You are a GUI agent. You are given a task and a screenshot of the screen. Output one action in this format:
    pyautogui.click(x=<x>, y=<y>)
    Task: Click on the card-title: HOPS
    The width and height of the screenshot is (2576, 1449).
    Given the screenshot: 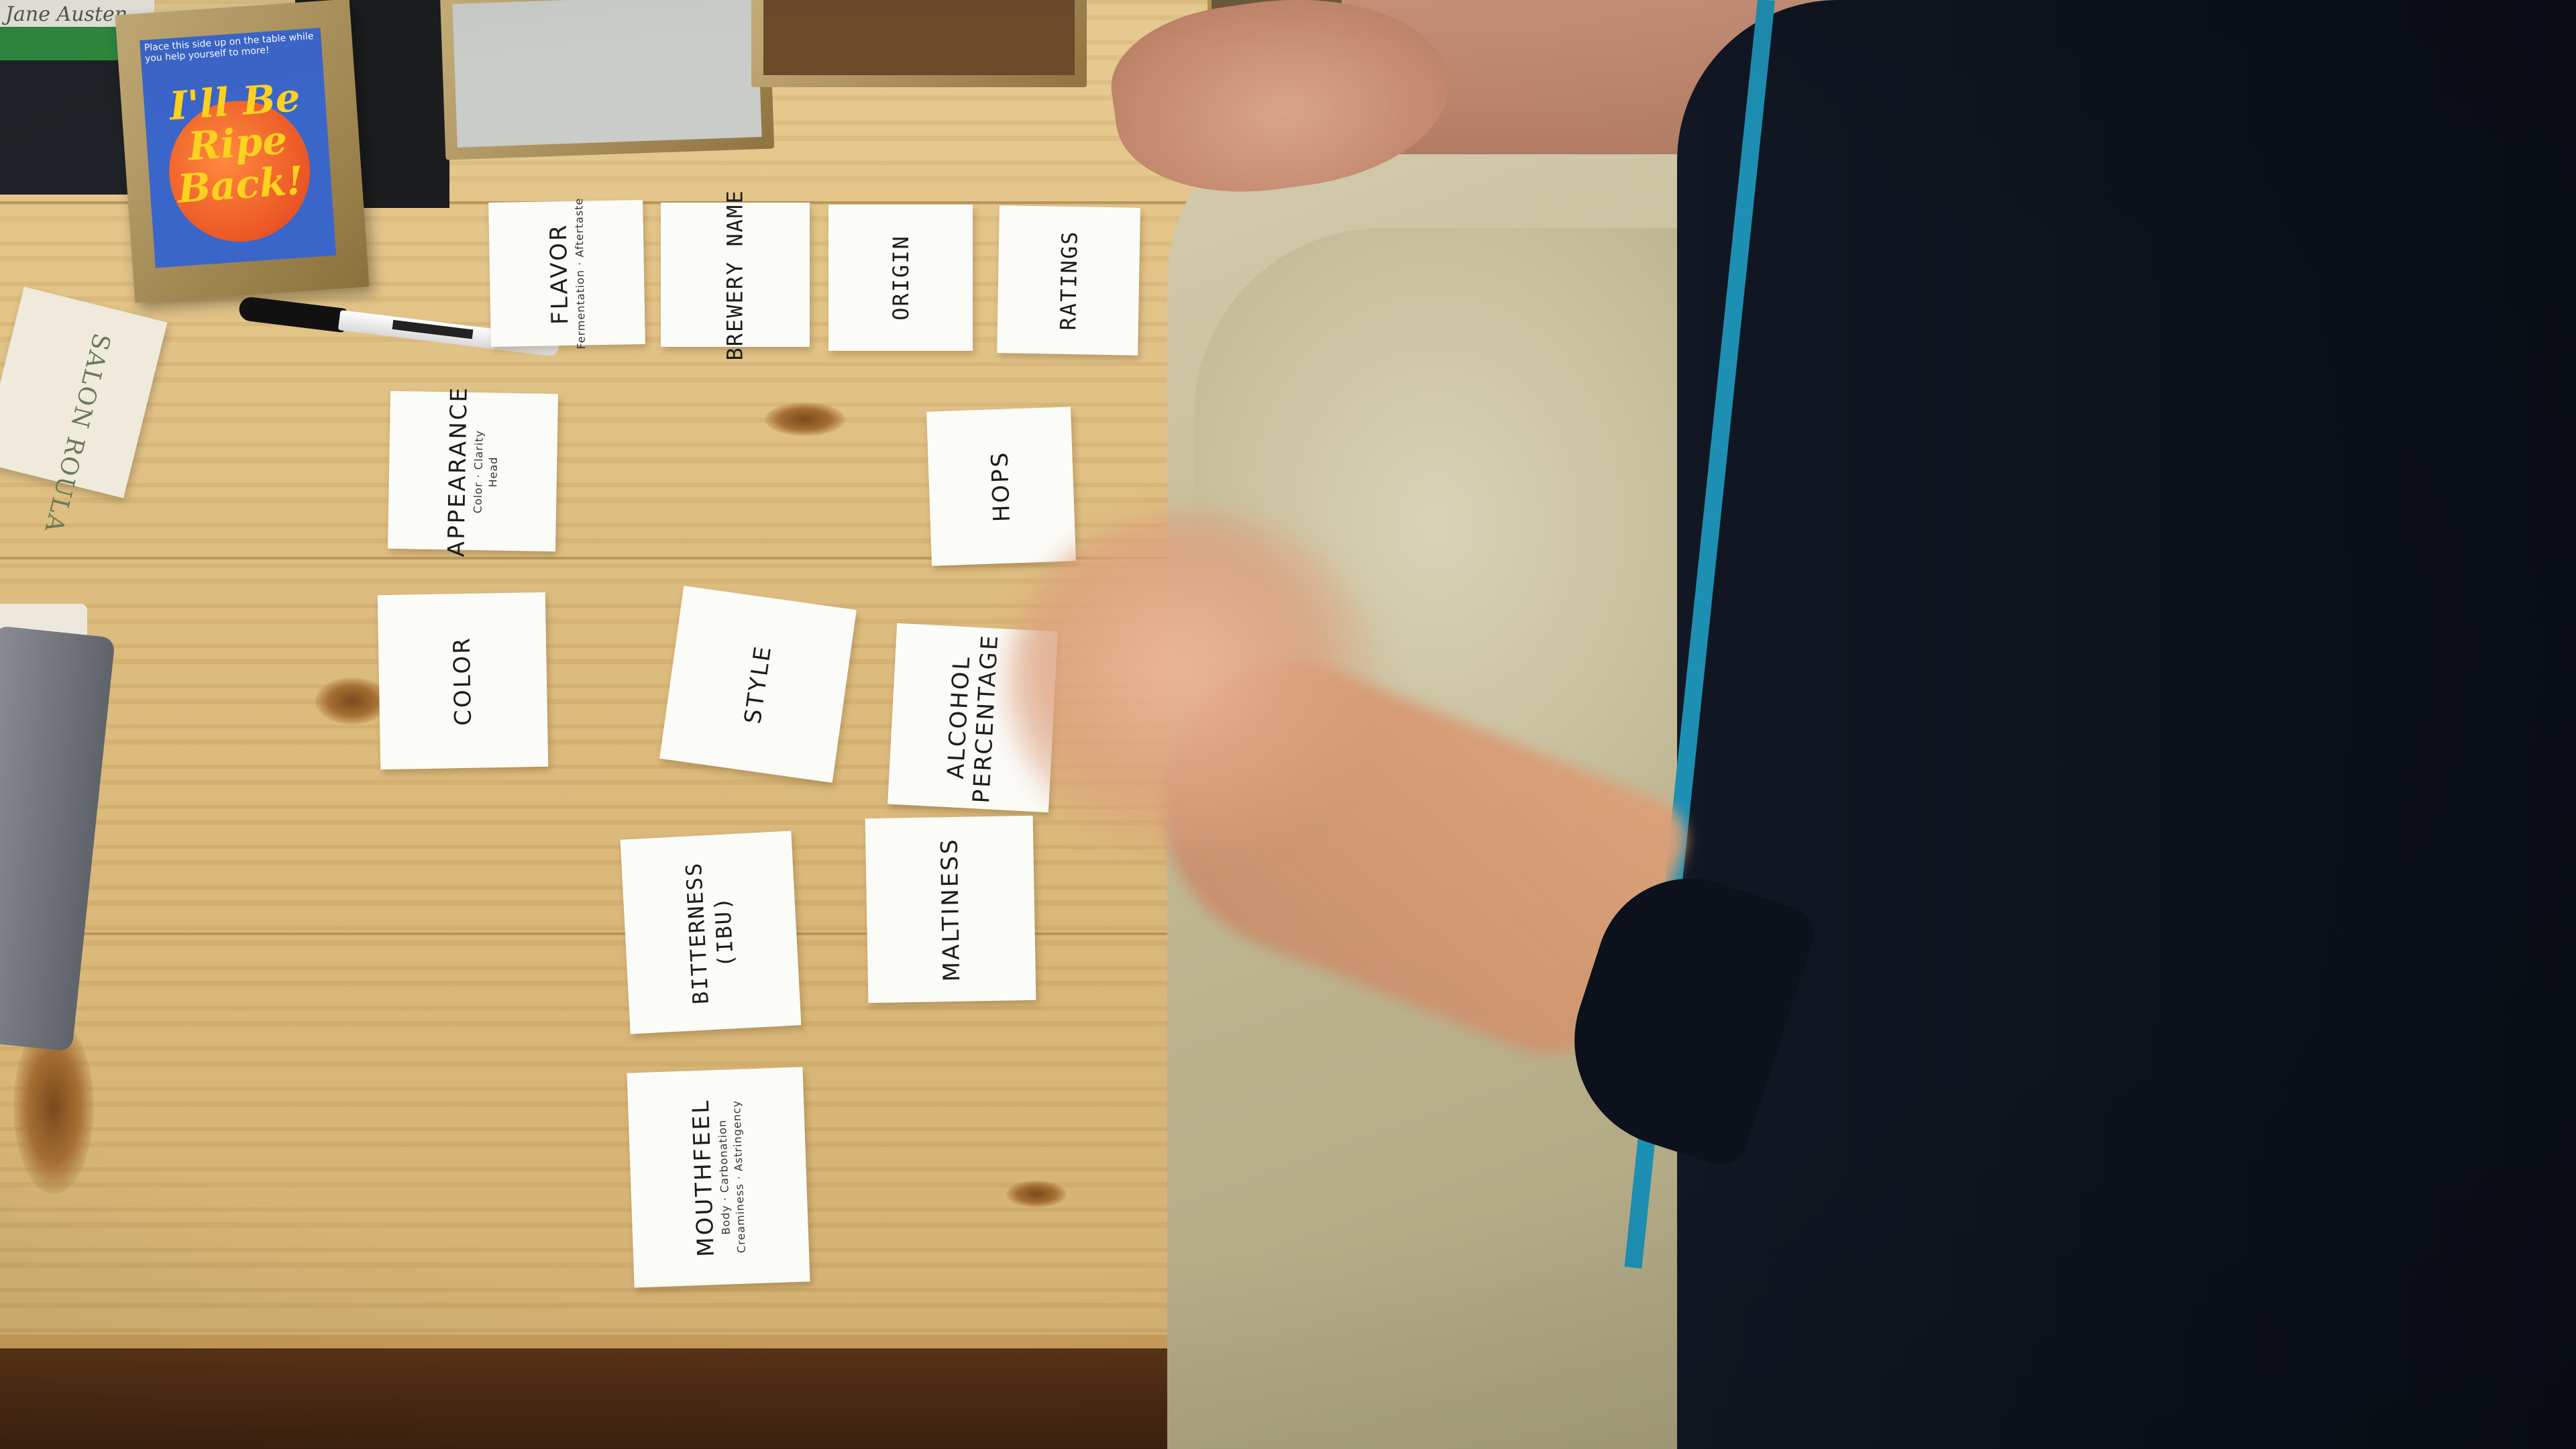 What is the action you would take?
    pyautogui.click(x=1001, y=486)
    